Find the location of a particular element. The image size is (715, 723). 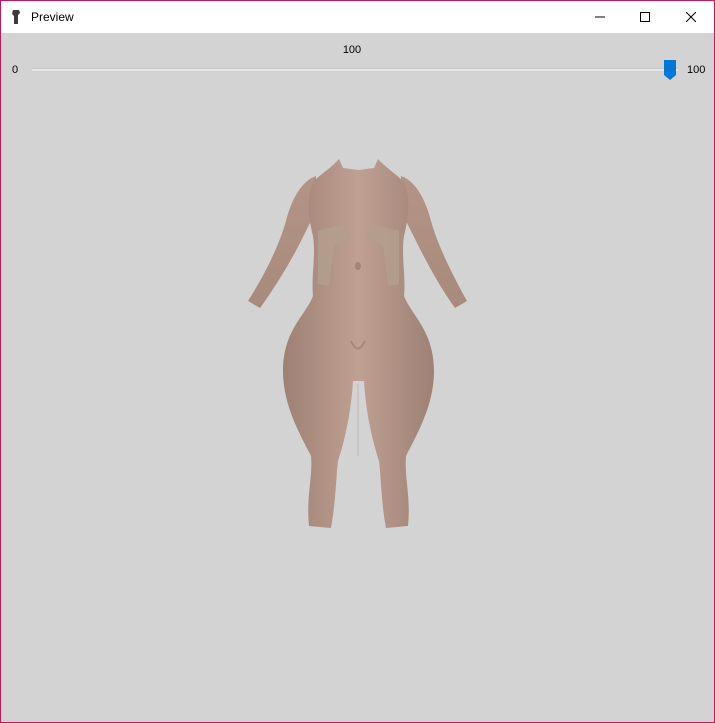

app-icon is located at coordinates (17, 17).